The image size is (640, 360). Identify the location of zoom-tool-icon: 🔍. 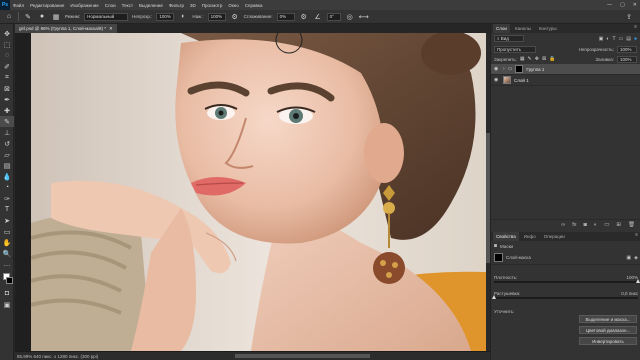
(7, 253).